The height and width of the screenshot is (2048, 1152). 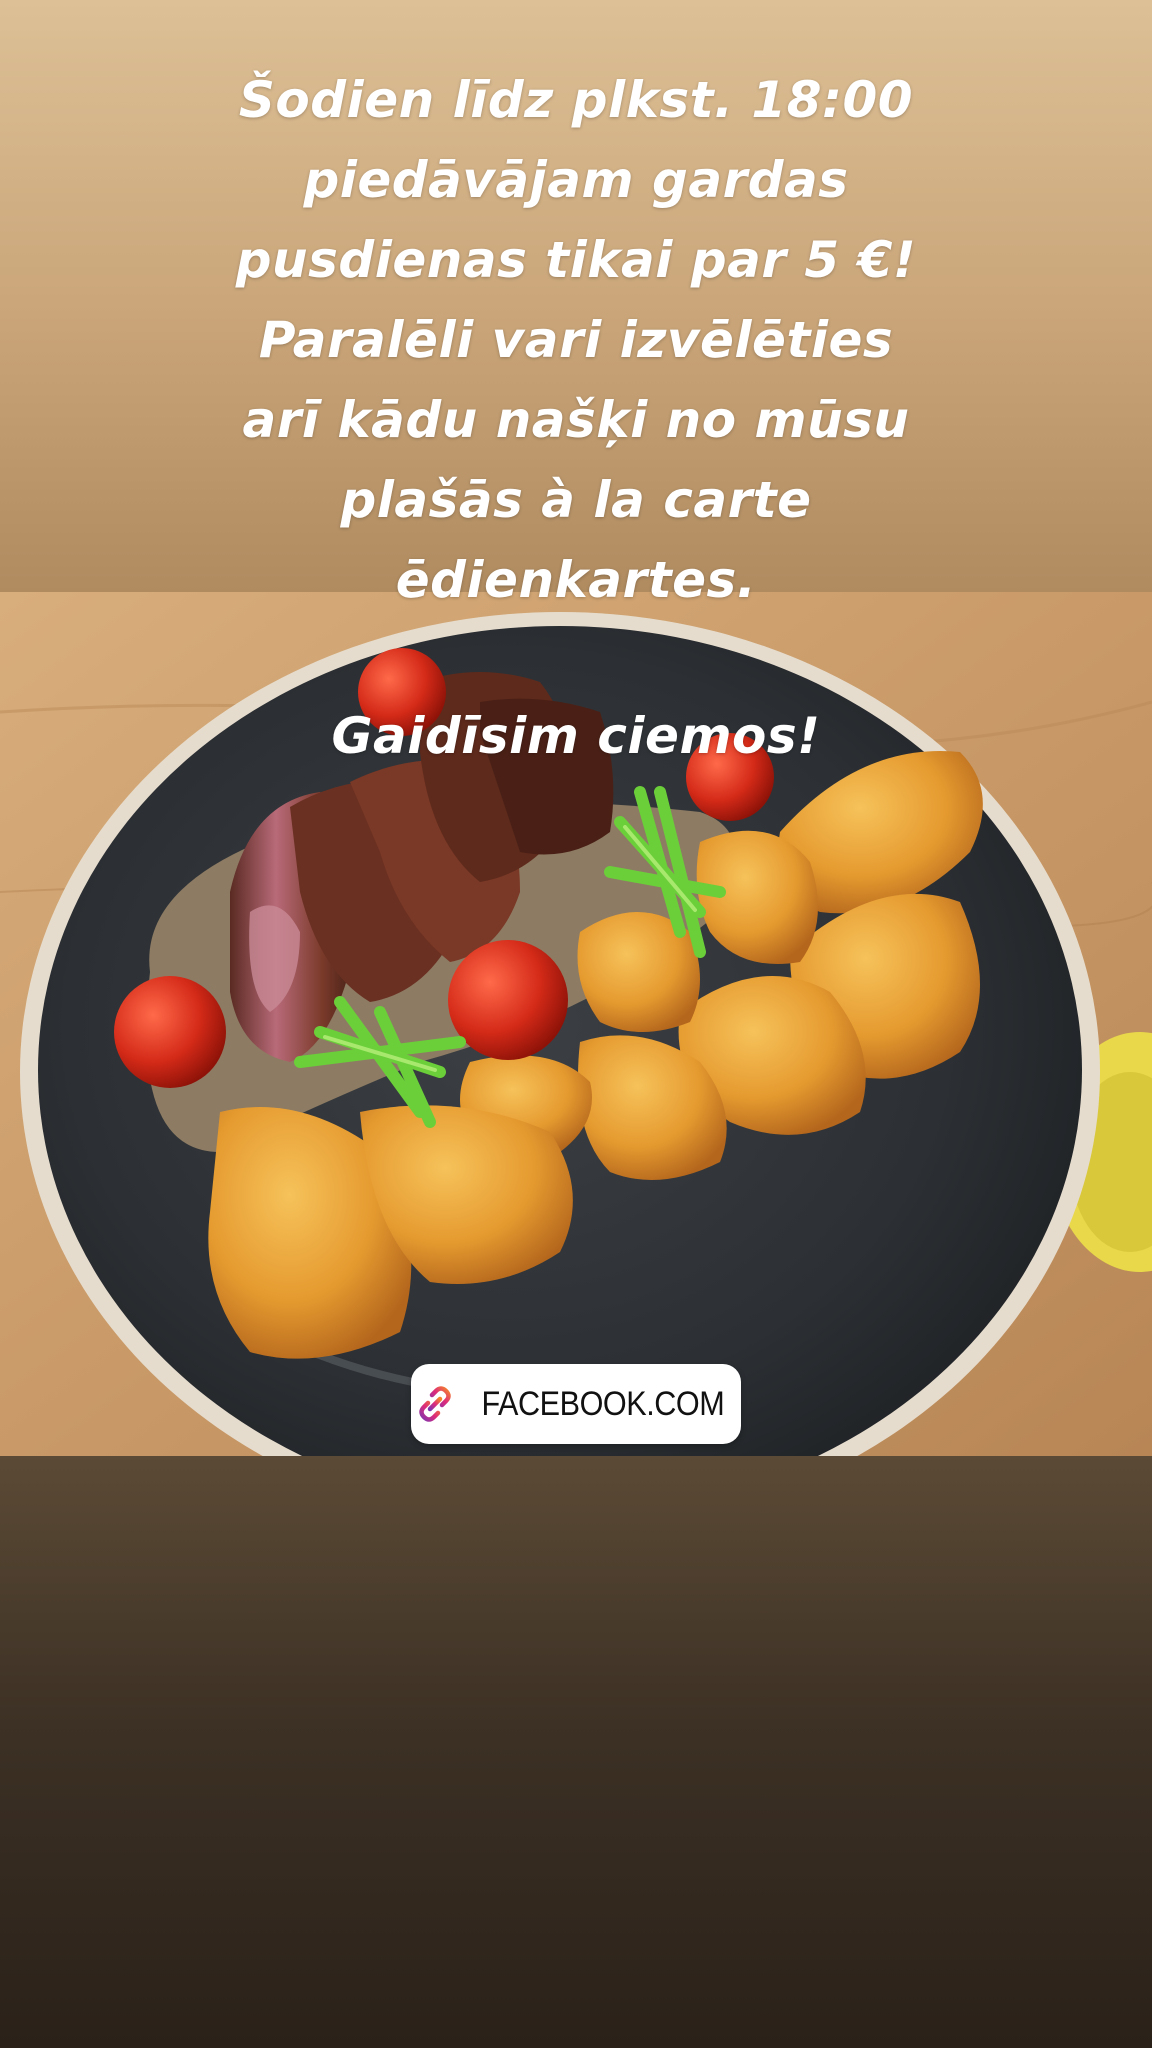 What do you see at coordinates (576, 736) in the screenshot?
I see `story-caption-welcome: Gaidīsim ciemos!` at bounding box center [576, 736].